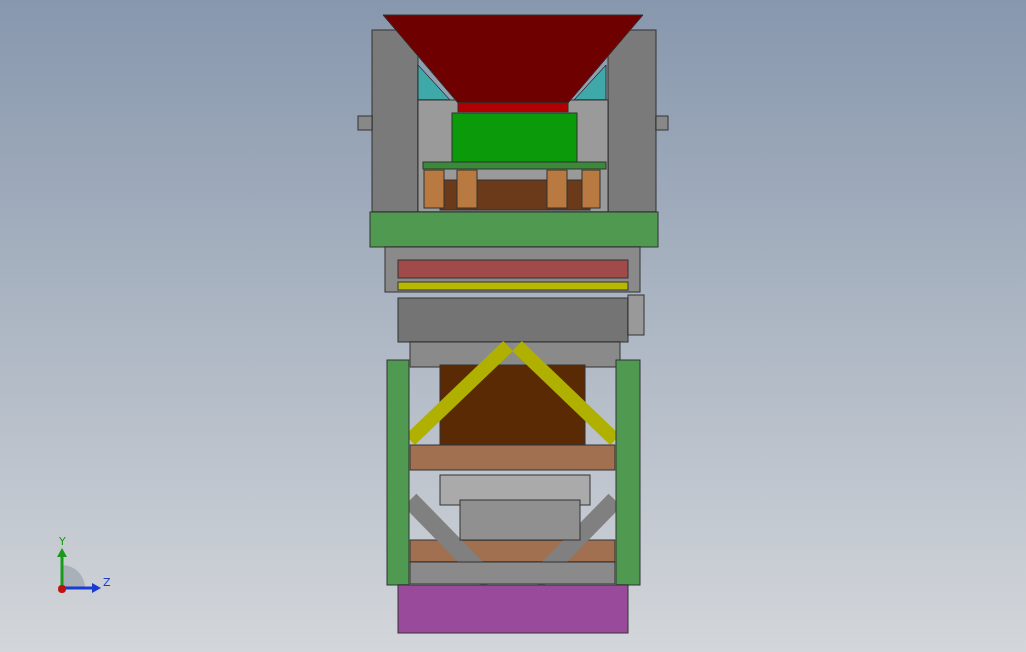  What do you see at coordinates (62, 541) in the screenshot?
I see `axis-label: Y` at bounding box center [62, 541].